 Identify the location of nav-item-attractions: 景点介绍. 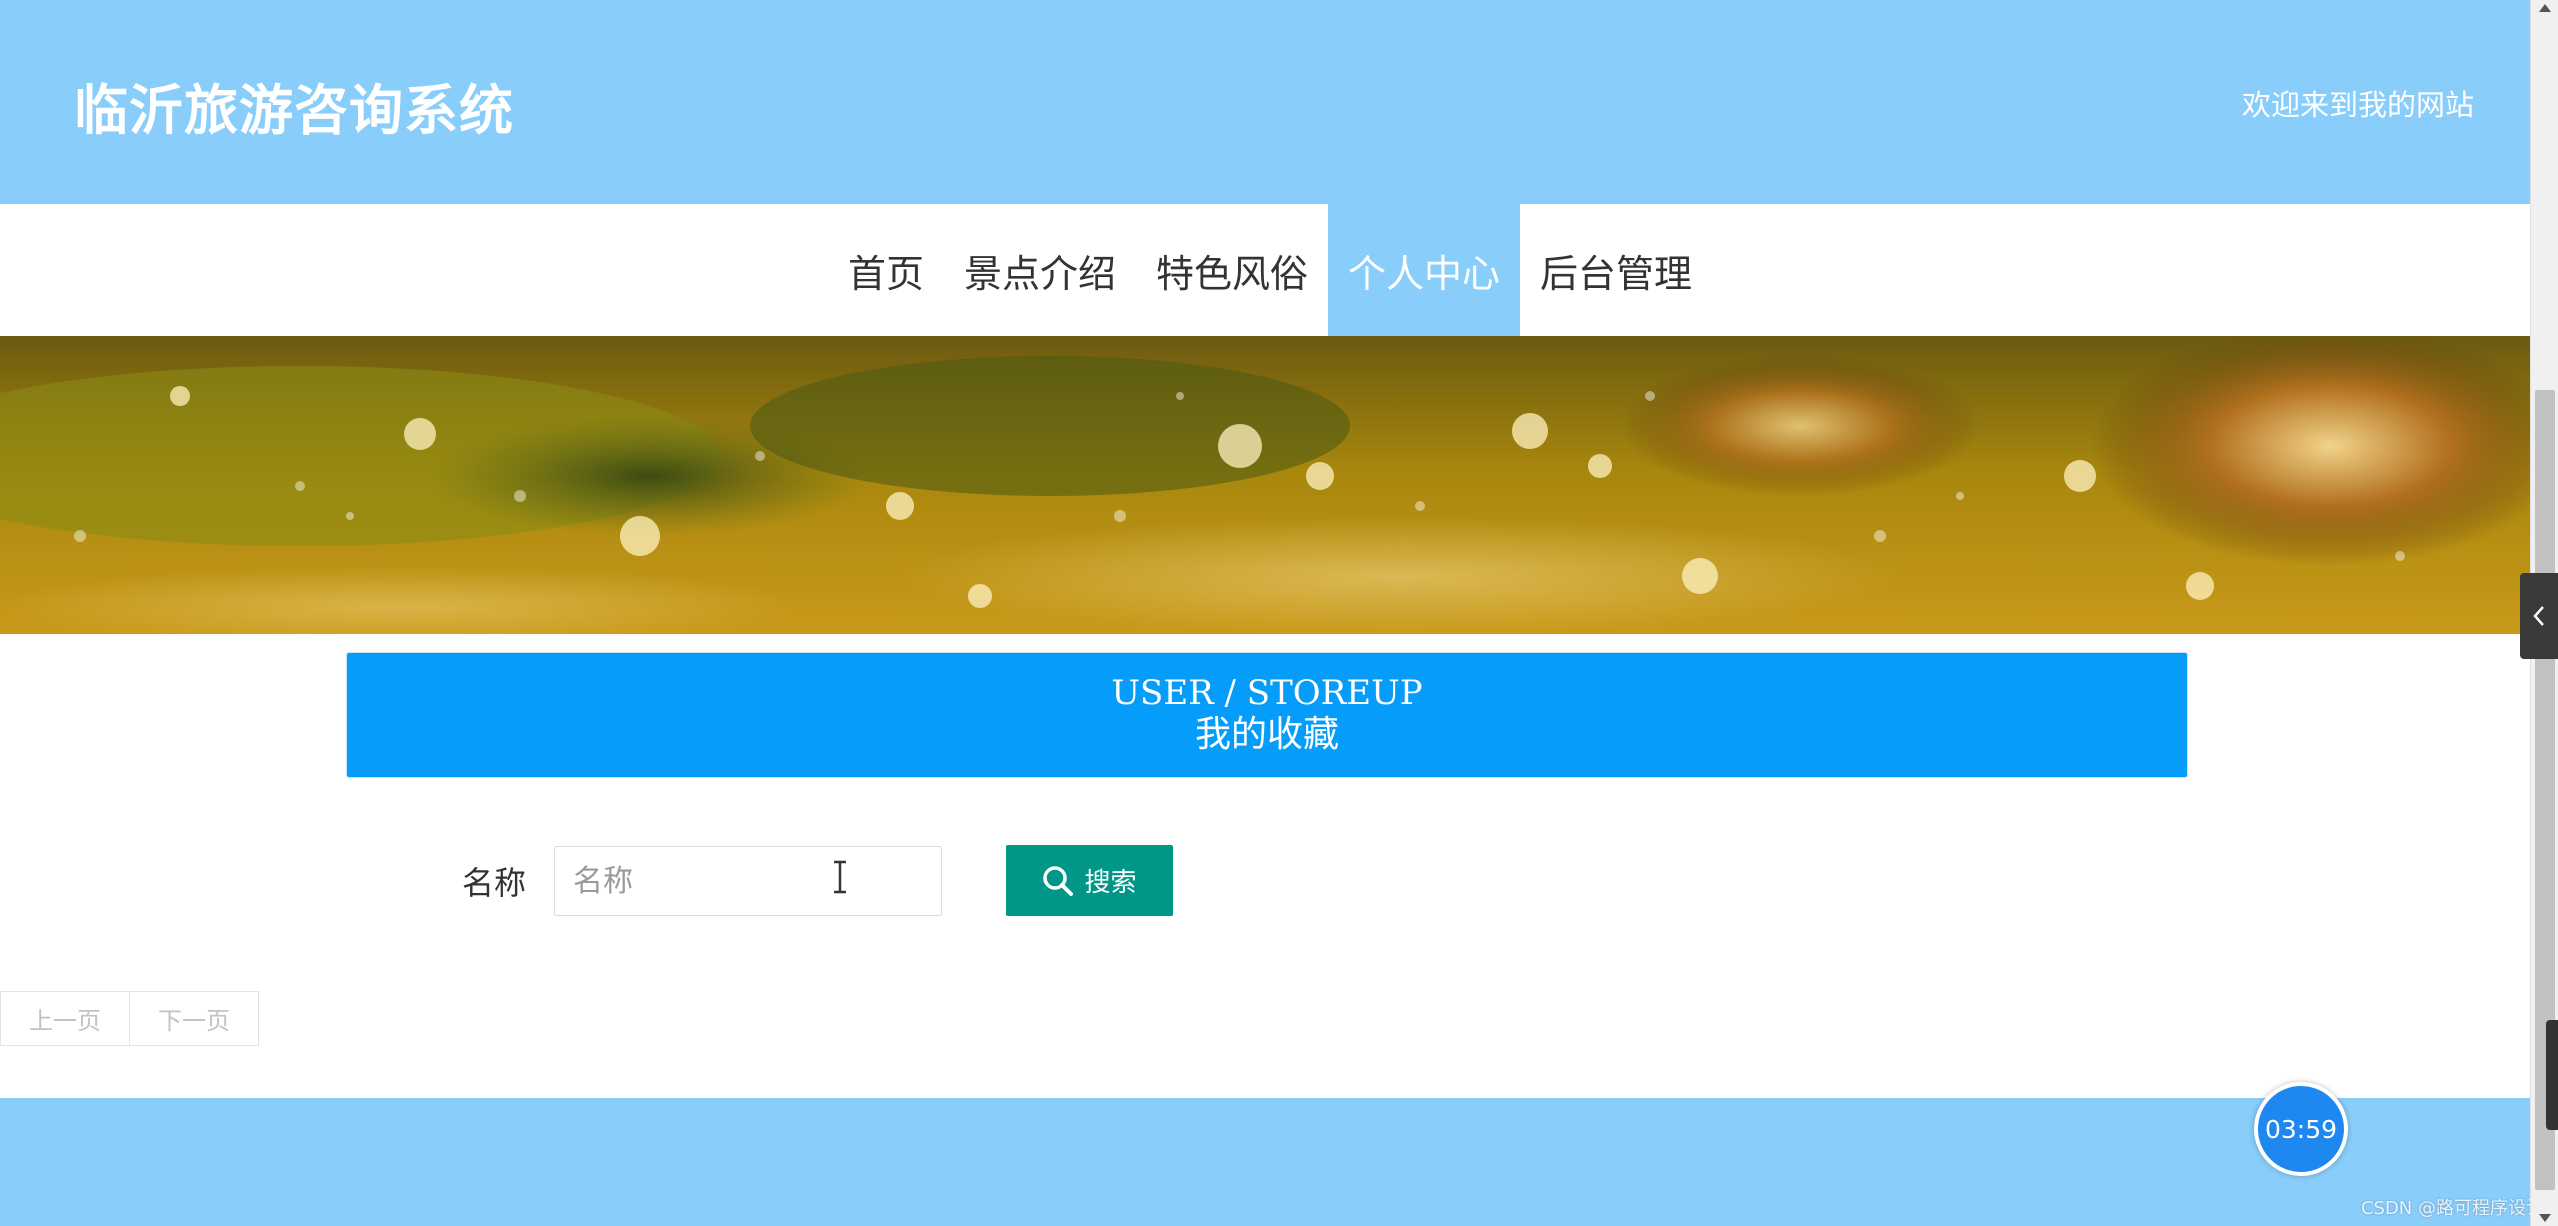
(1040, 270).